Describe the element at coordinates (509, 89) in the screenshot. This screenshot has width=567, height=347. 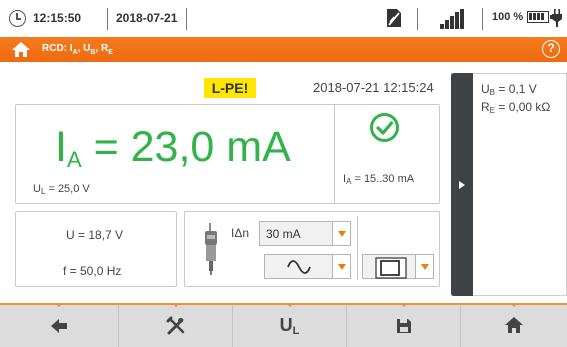
I see `ub-value: UB = 0,1 V` at that location.